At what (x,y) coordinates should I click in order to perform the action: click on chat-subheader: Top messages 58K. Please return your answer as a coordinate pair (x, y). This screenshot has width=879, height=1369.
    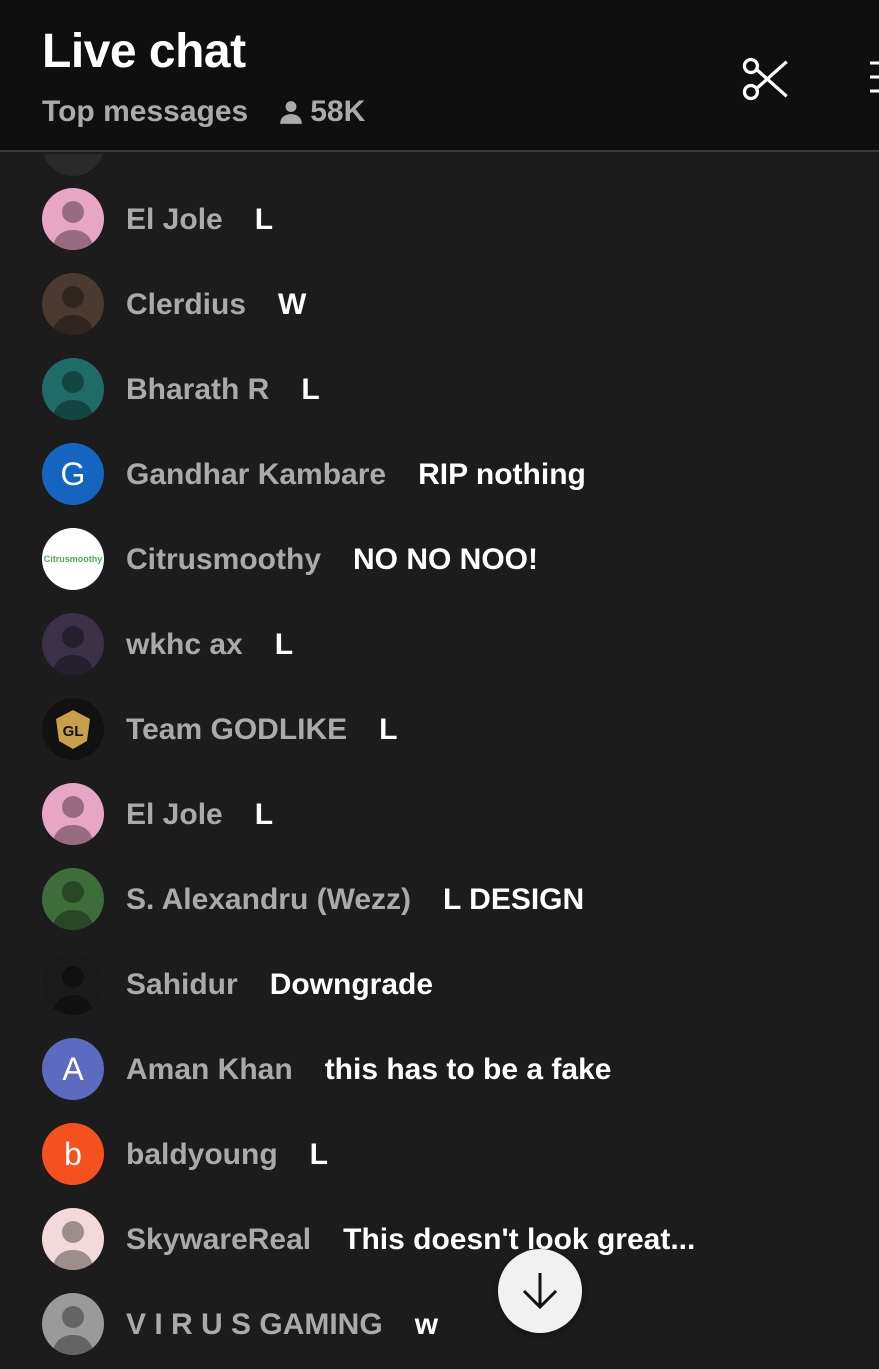
    Looking at the image, I should click on (203, 112).